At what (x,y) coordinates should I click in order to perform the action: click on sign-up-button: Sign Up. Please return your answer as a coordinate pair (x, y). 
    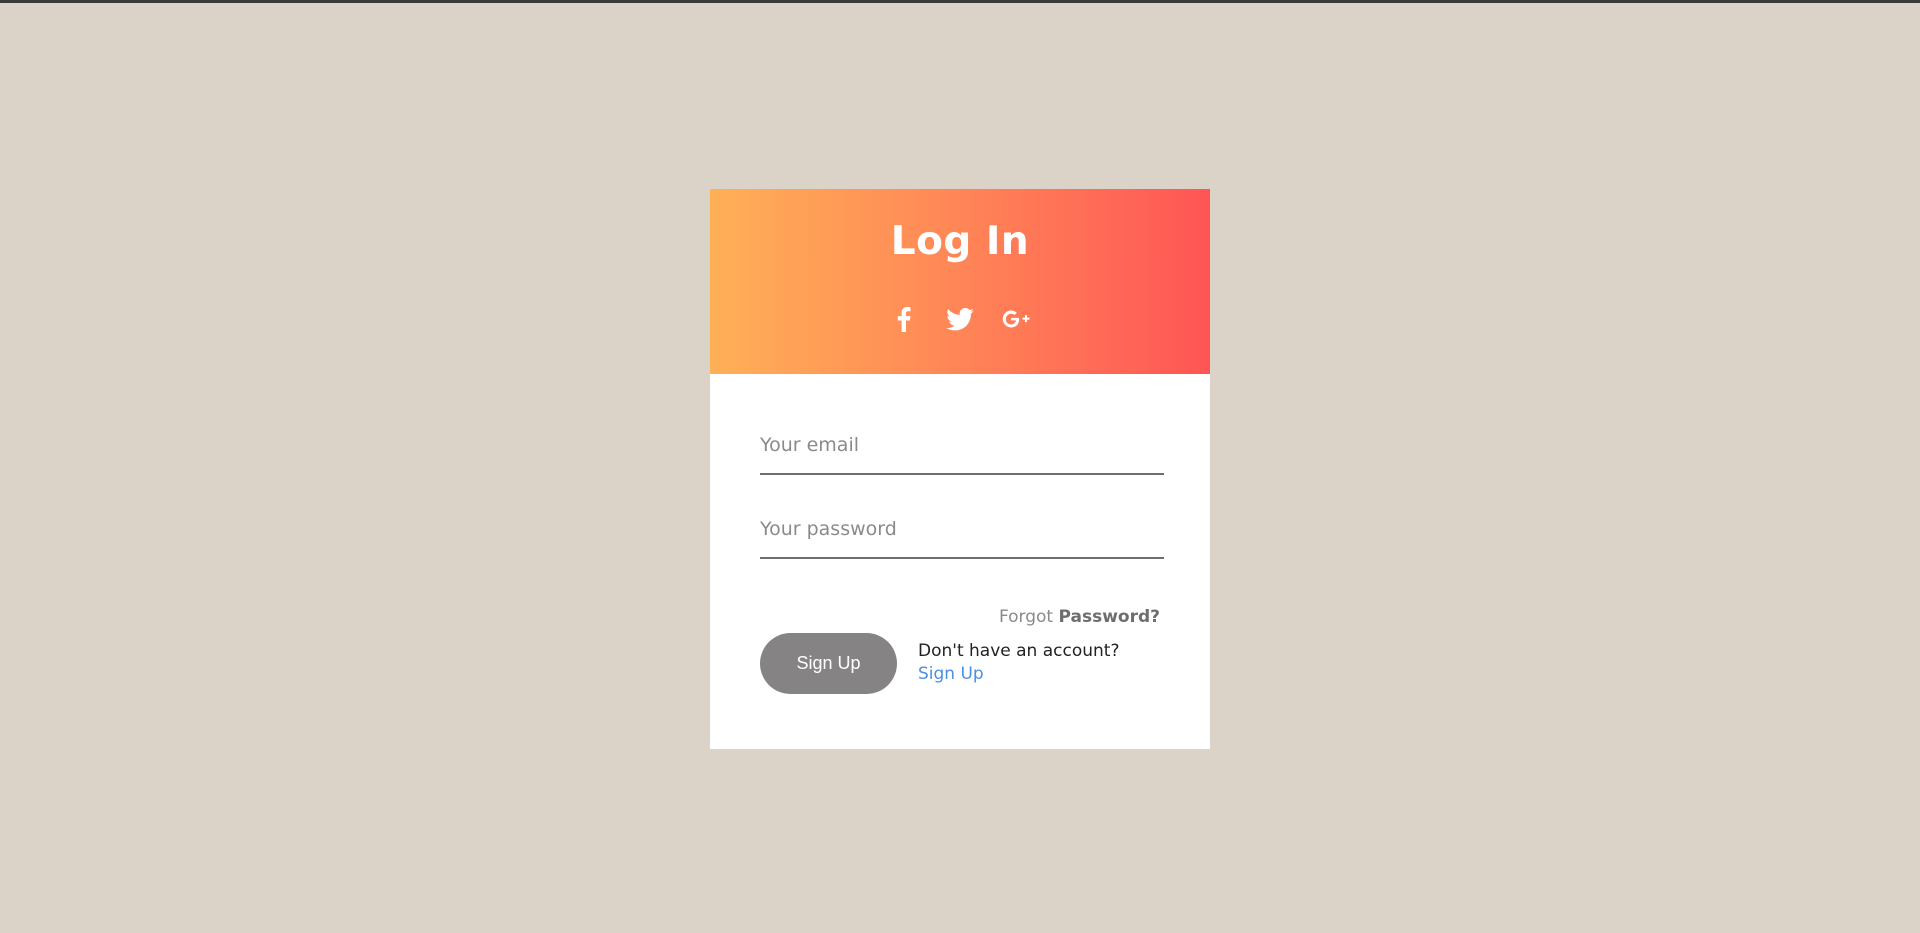
    Looking at the image, I should click on (828, 663).